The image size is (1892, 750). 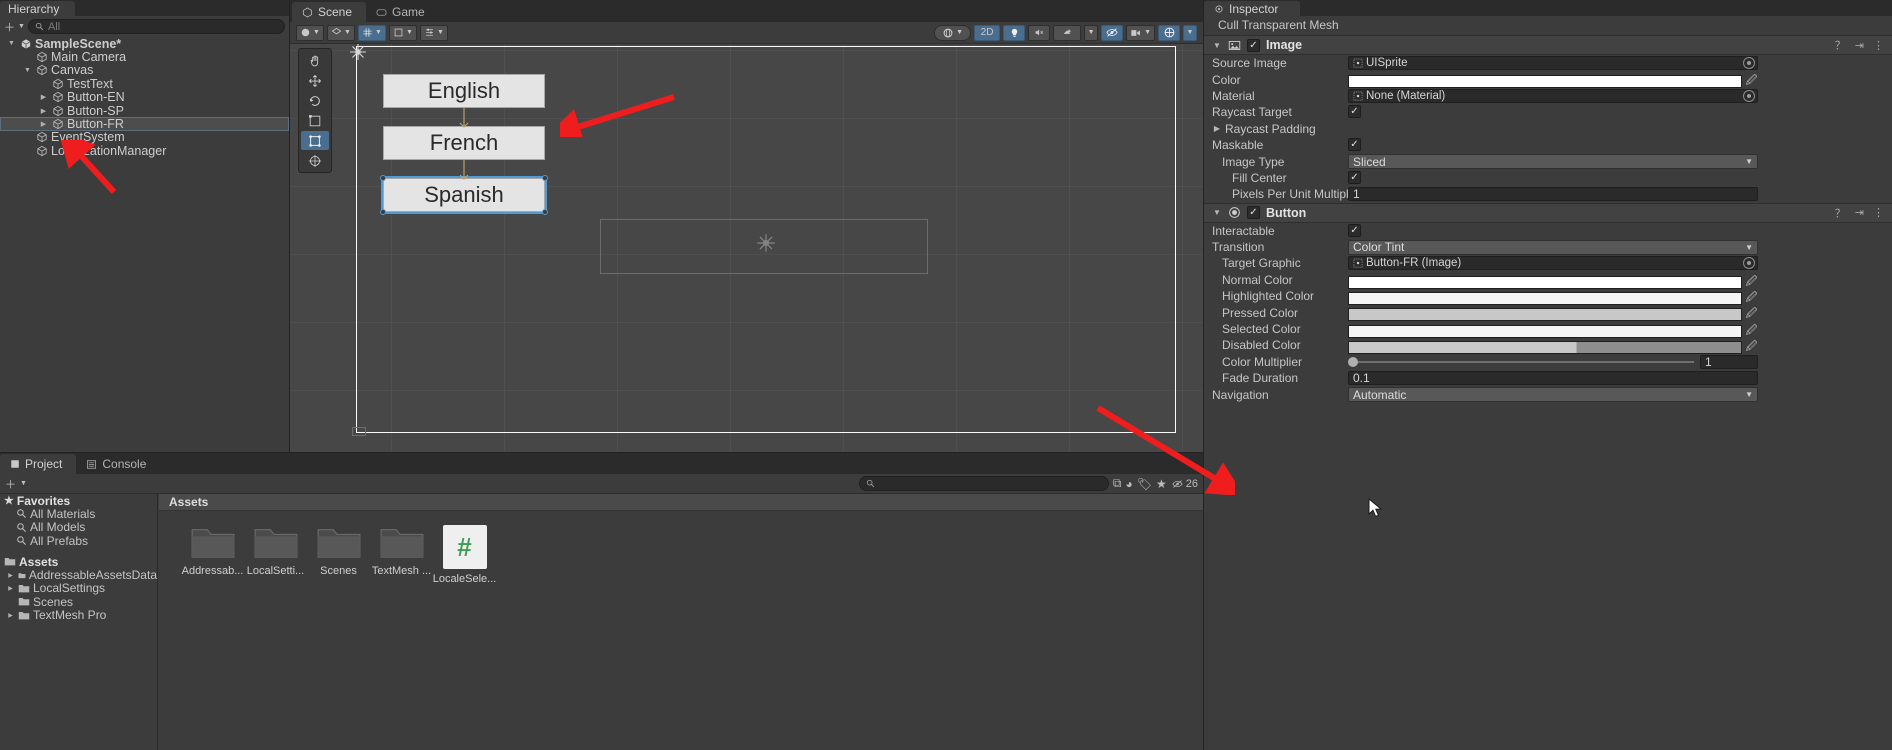 I want to click on input-color-multiplier: 1, so click(x=1729, y=361).